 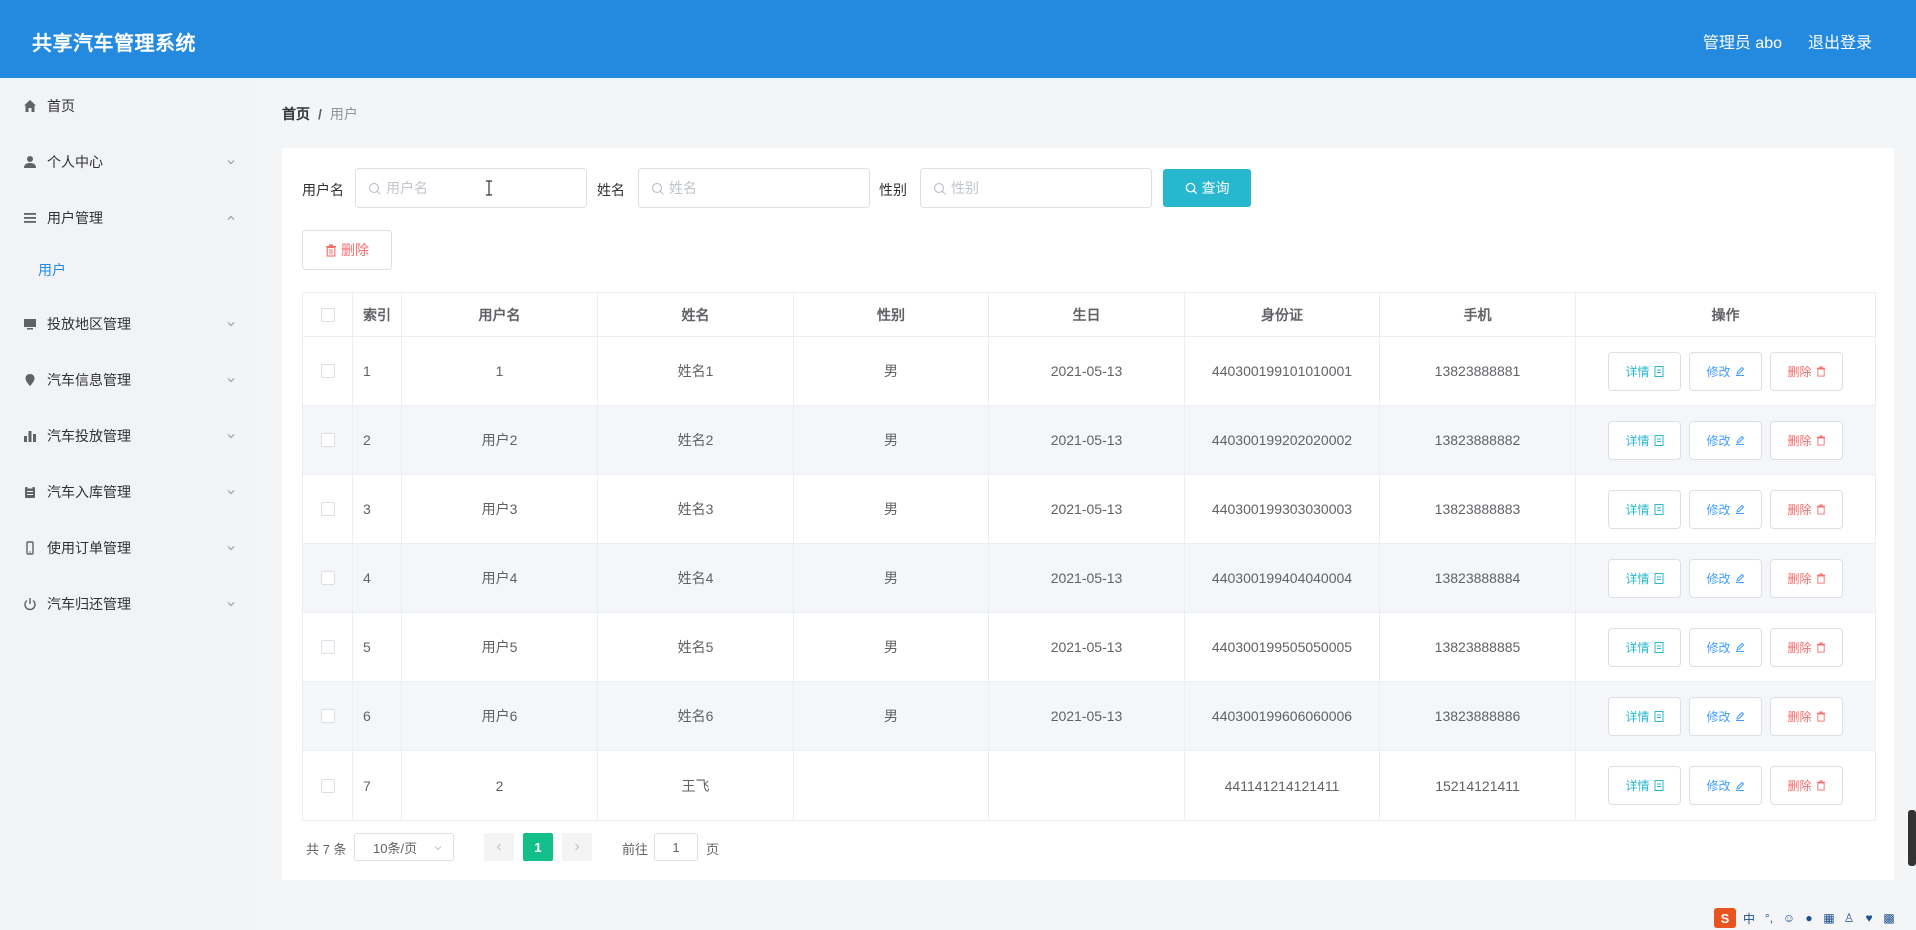 What do you see at coordinates (764, 188) in the screenshot?
I see `name-search-input` at bounding box center [764, 188].